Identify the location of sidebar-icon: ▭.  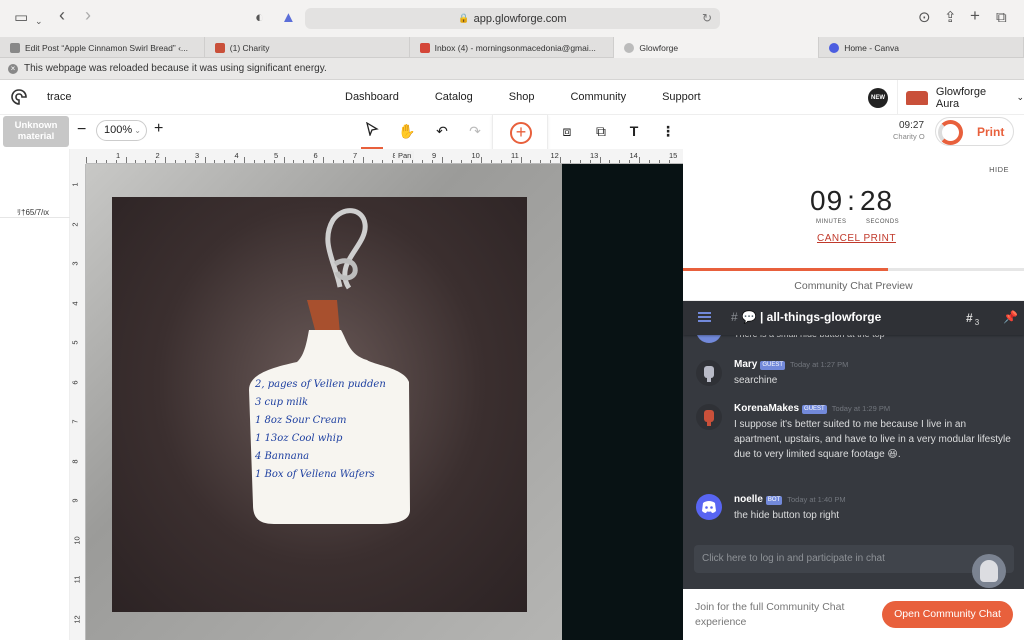
(21, 18).